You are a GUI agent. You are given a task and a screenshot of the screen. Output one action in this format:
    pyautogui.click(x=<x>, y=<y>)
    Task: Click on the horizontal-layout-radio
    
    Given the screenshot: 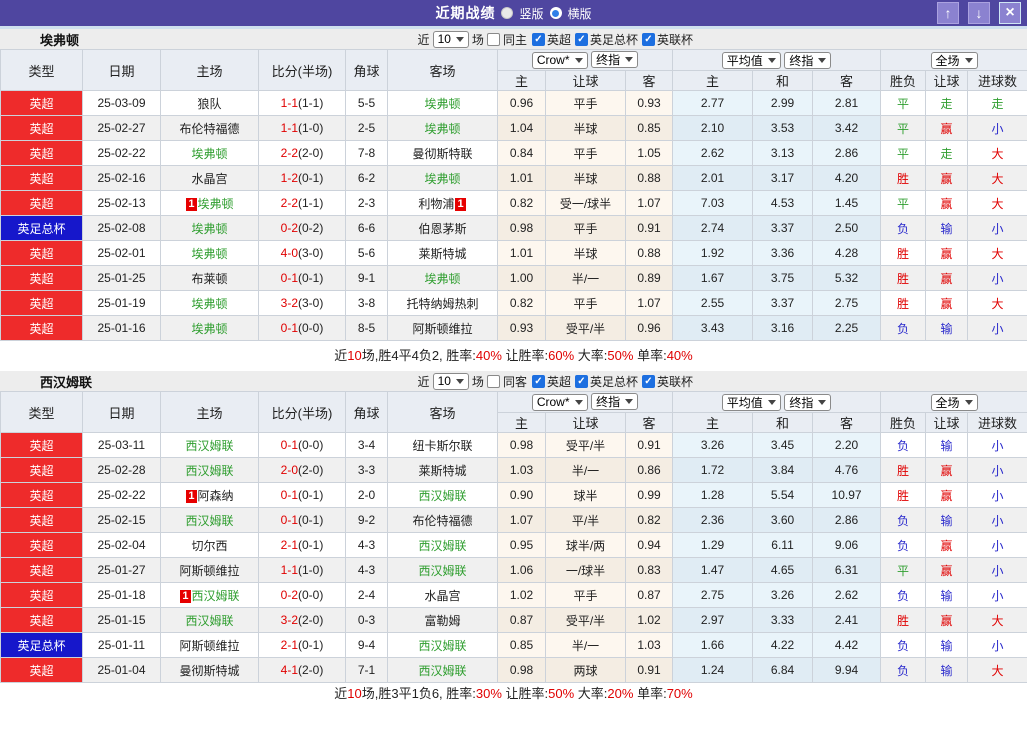 What is the action you would take?
    pyautogui.click(x=555, y=13)
    